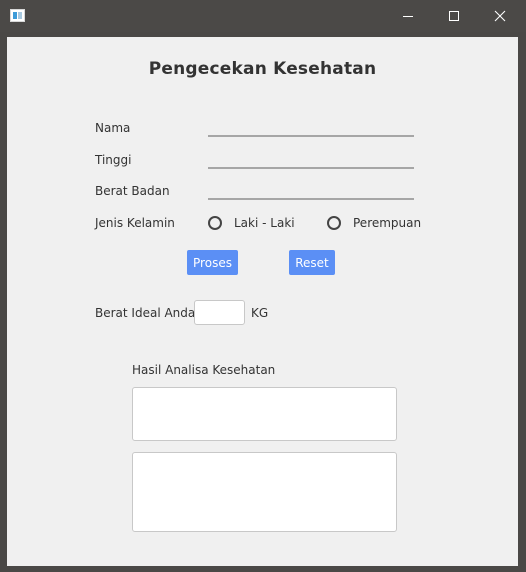 This screenshot has width=526, height=572. What do you see at coordinates (135, 223) in the screenshot?
I see `gender-label: Jenis Kelamin` at bounding box center [135, 223].